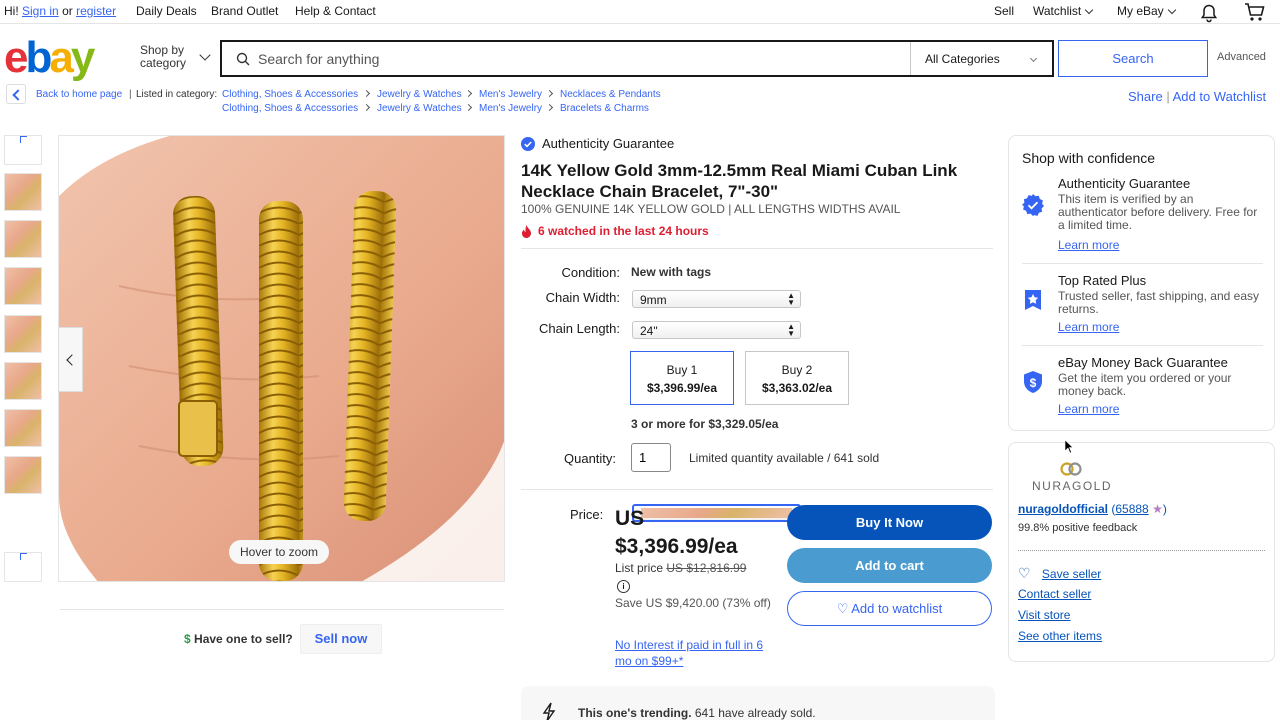 This screenshot has width=1280, height=720. Describe the element at coordinates (335, 11) in the screenshot. I see `help-contact-link: Help & Contact` at that location.